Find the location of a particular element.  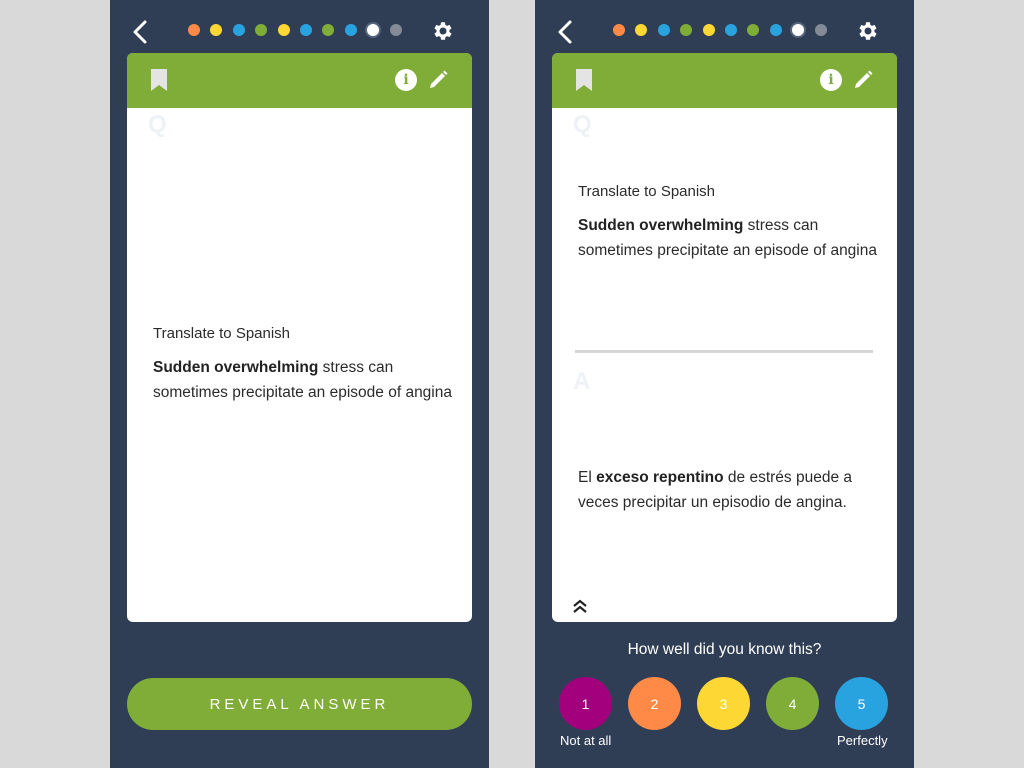

answer-bold: exceso repentino is located at coordinates (660, 477).